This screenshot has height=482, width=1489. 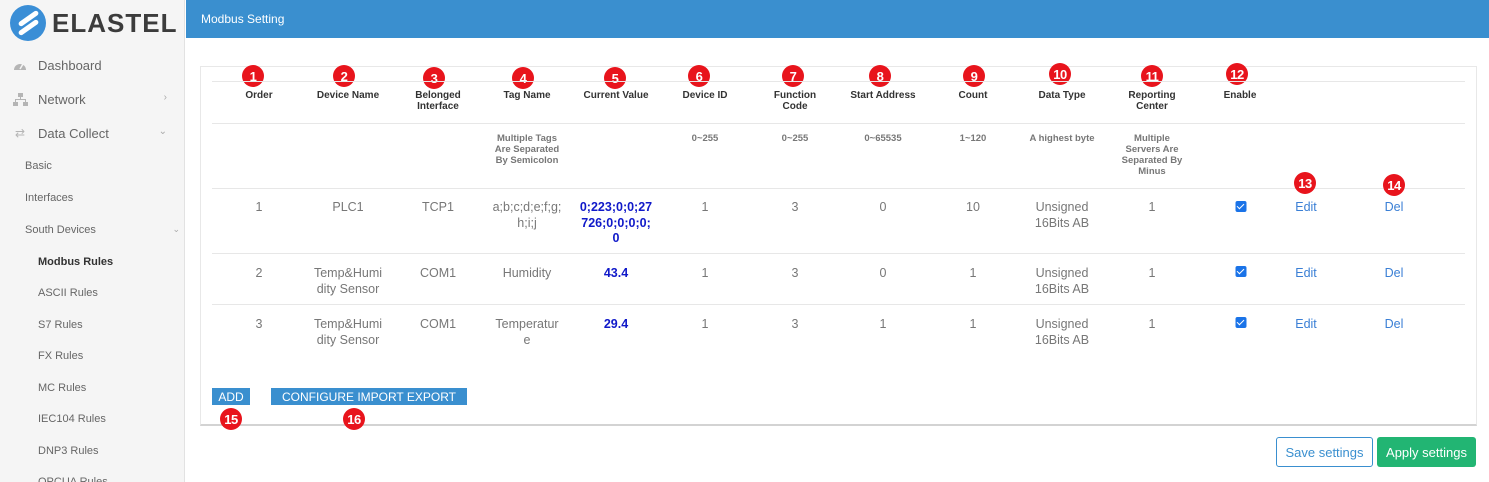 I want to click on cell-order: 1, so click(x=259, y=207).